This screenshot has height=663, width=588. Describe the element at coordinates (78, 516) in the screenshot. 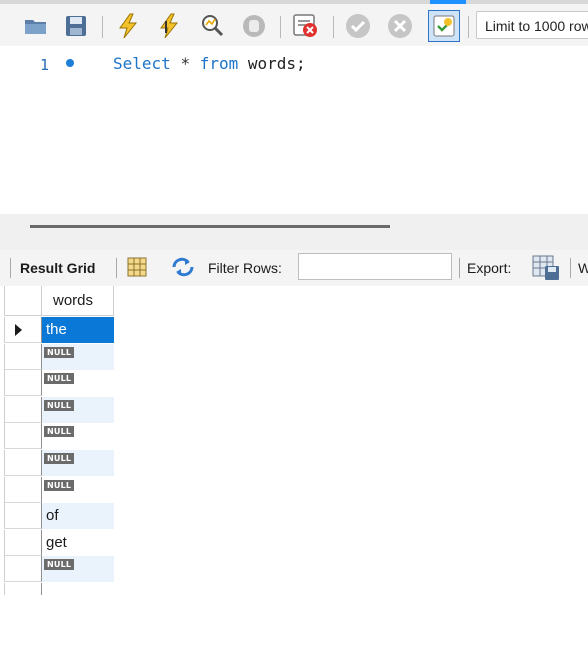

I see `words-cell: of` at that location.